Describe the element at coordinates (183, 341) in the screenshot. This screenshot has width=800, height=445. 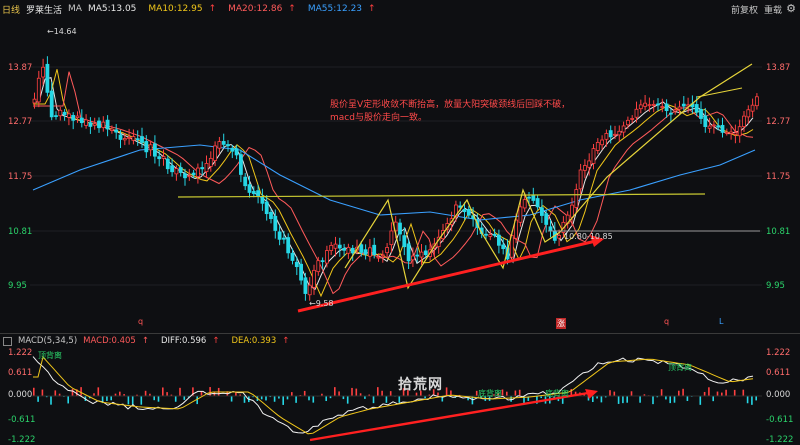
I see `diff-text: DIFF:0.596` at that location.